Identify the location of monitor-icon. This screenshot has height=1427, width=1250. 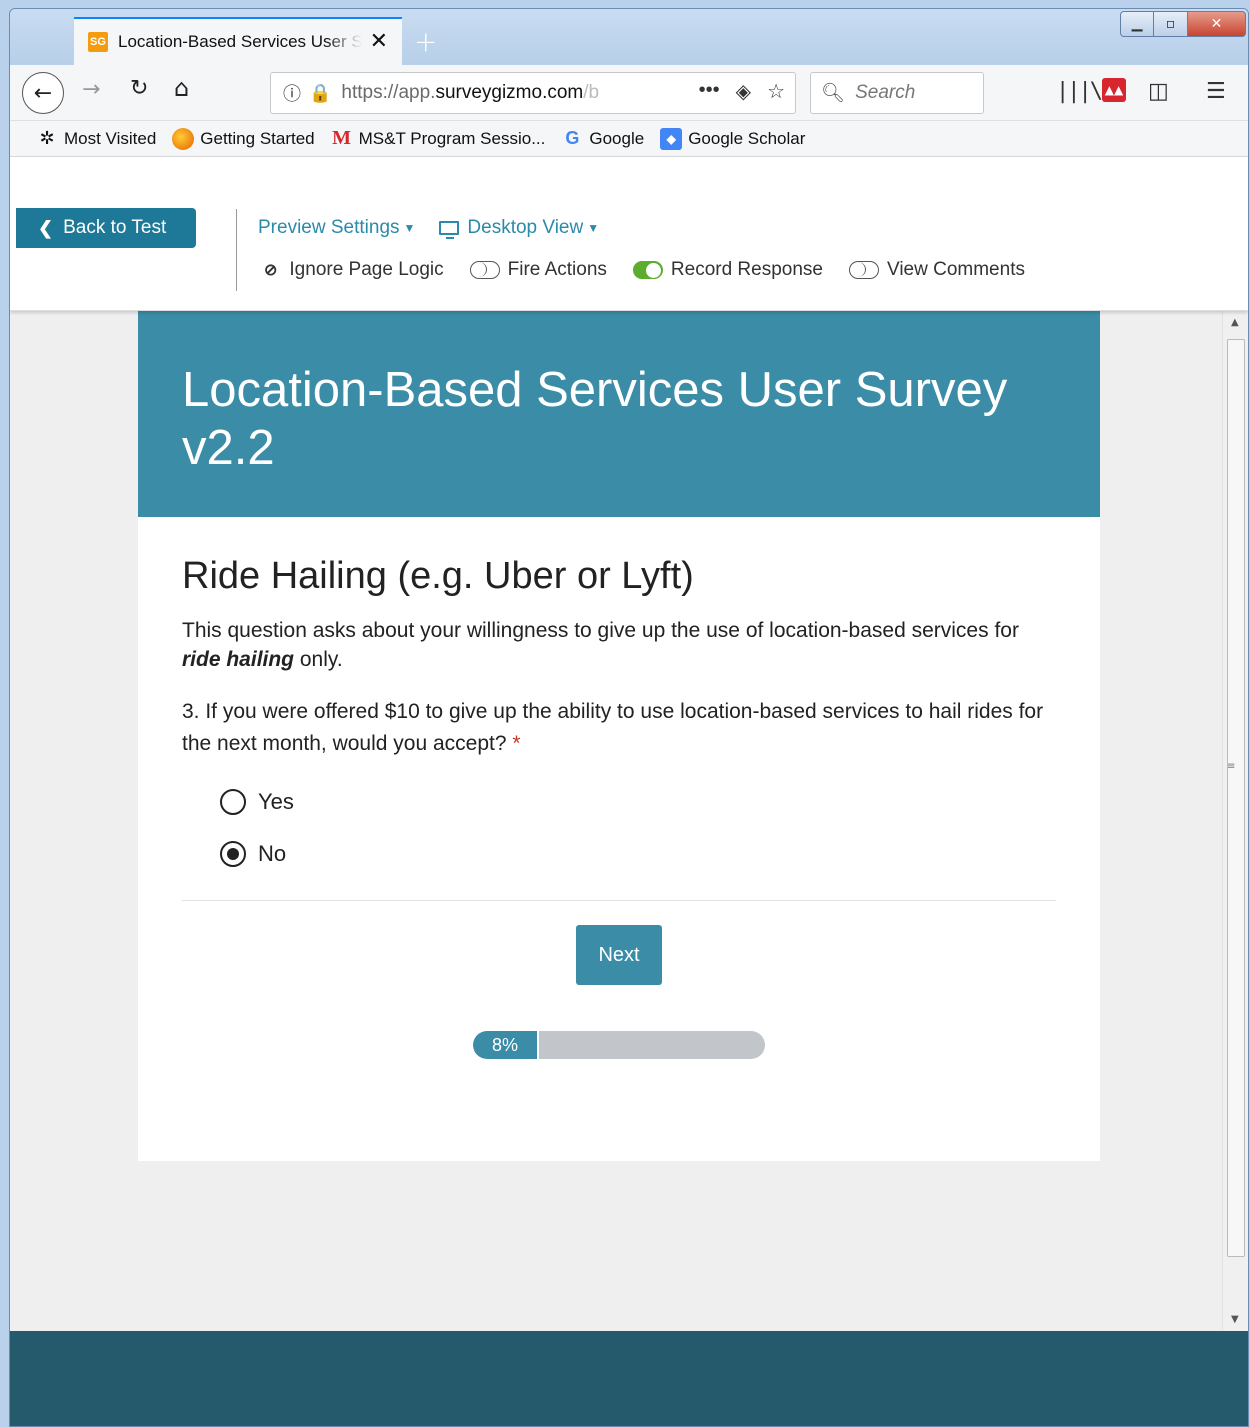
(449, 230).